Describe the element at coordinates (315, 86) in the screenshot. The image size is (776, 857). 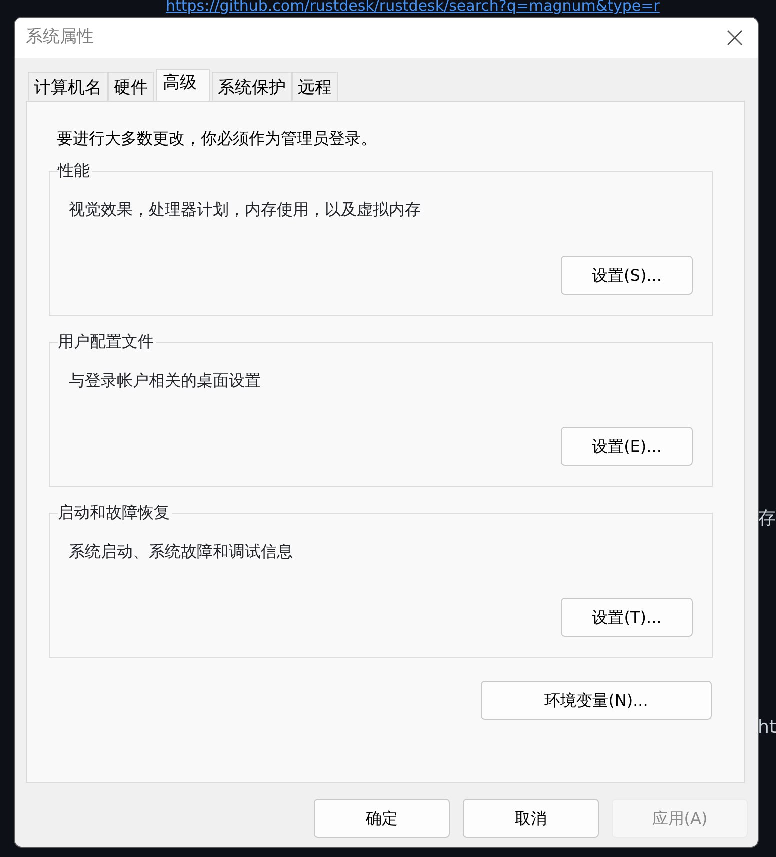
I see `tab: 远程` at that location.